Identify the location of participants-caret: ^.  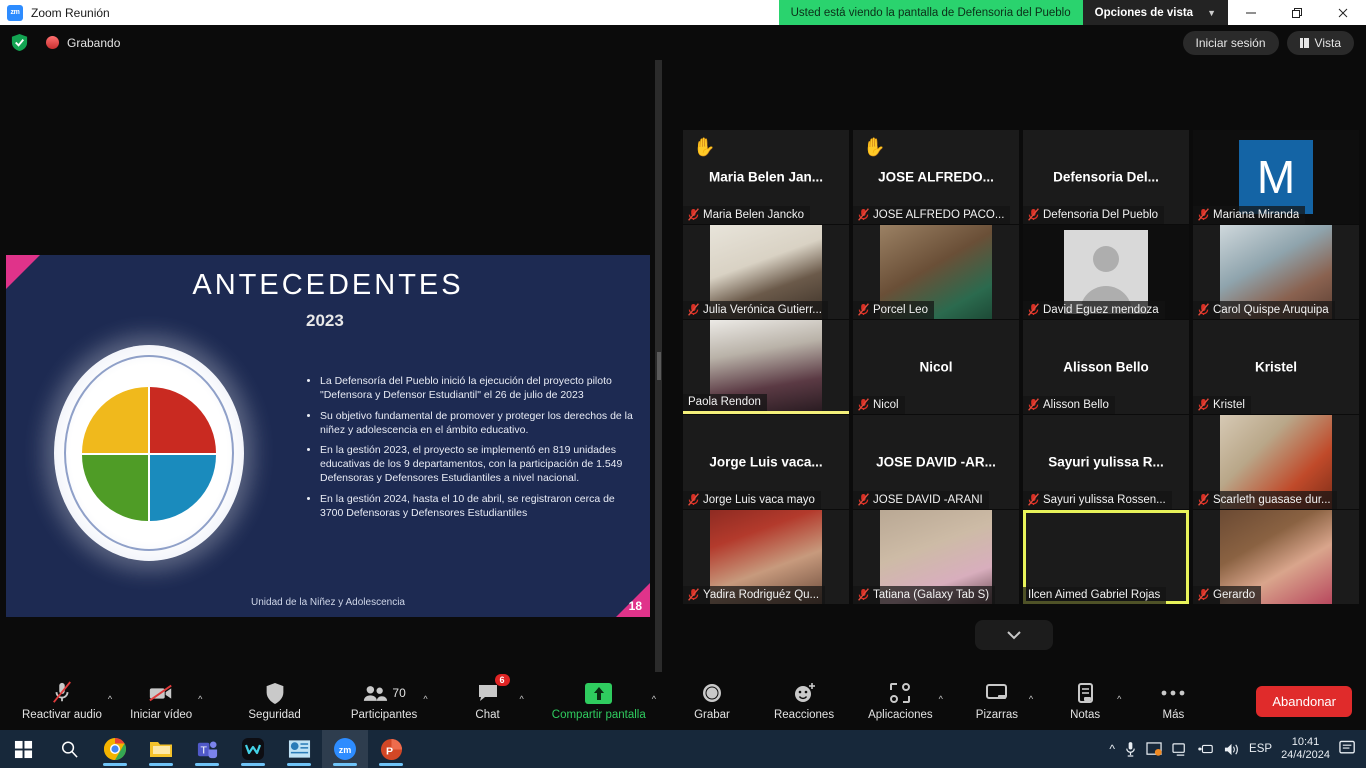
(425, 699).